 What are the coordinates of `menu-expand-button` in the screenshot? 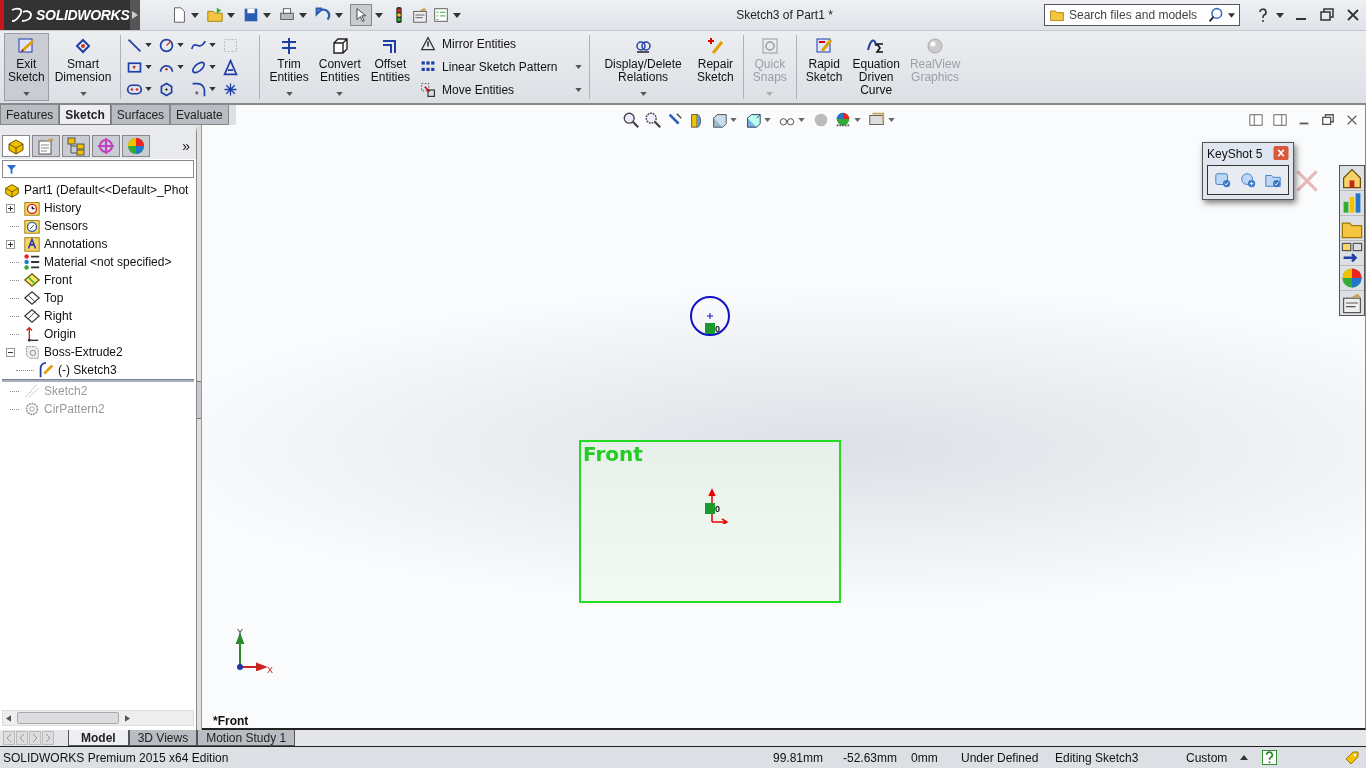 It's located at (135, 15).